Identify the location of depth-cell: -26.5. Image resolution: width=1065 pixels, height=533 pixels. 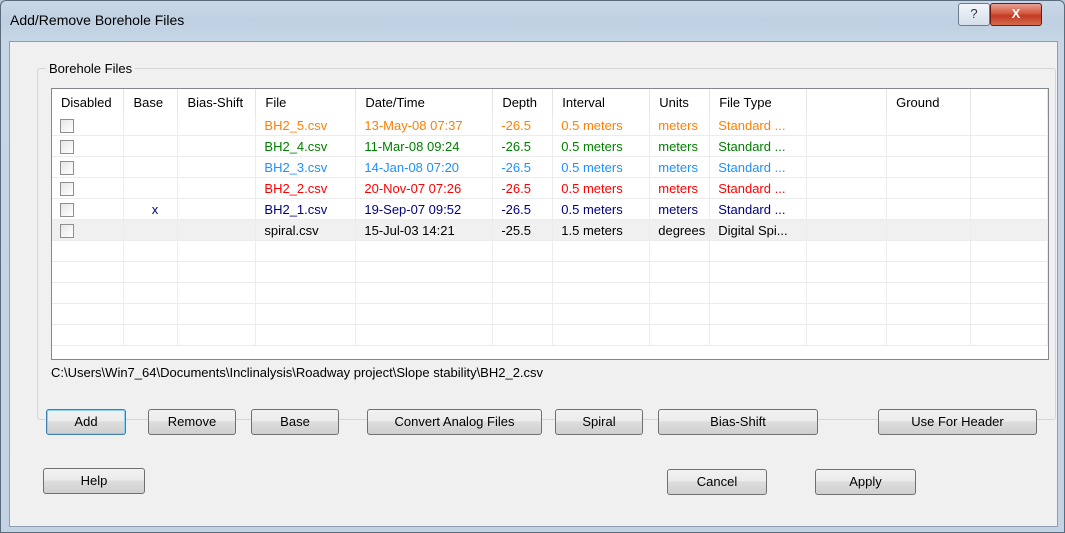
(523, 146).